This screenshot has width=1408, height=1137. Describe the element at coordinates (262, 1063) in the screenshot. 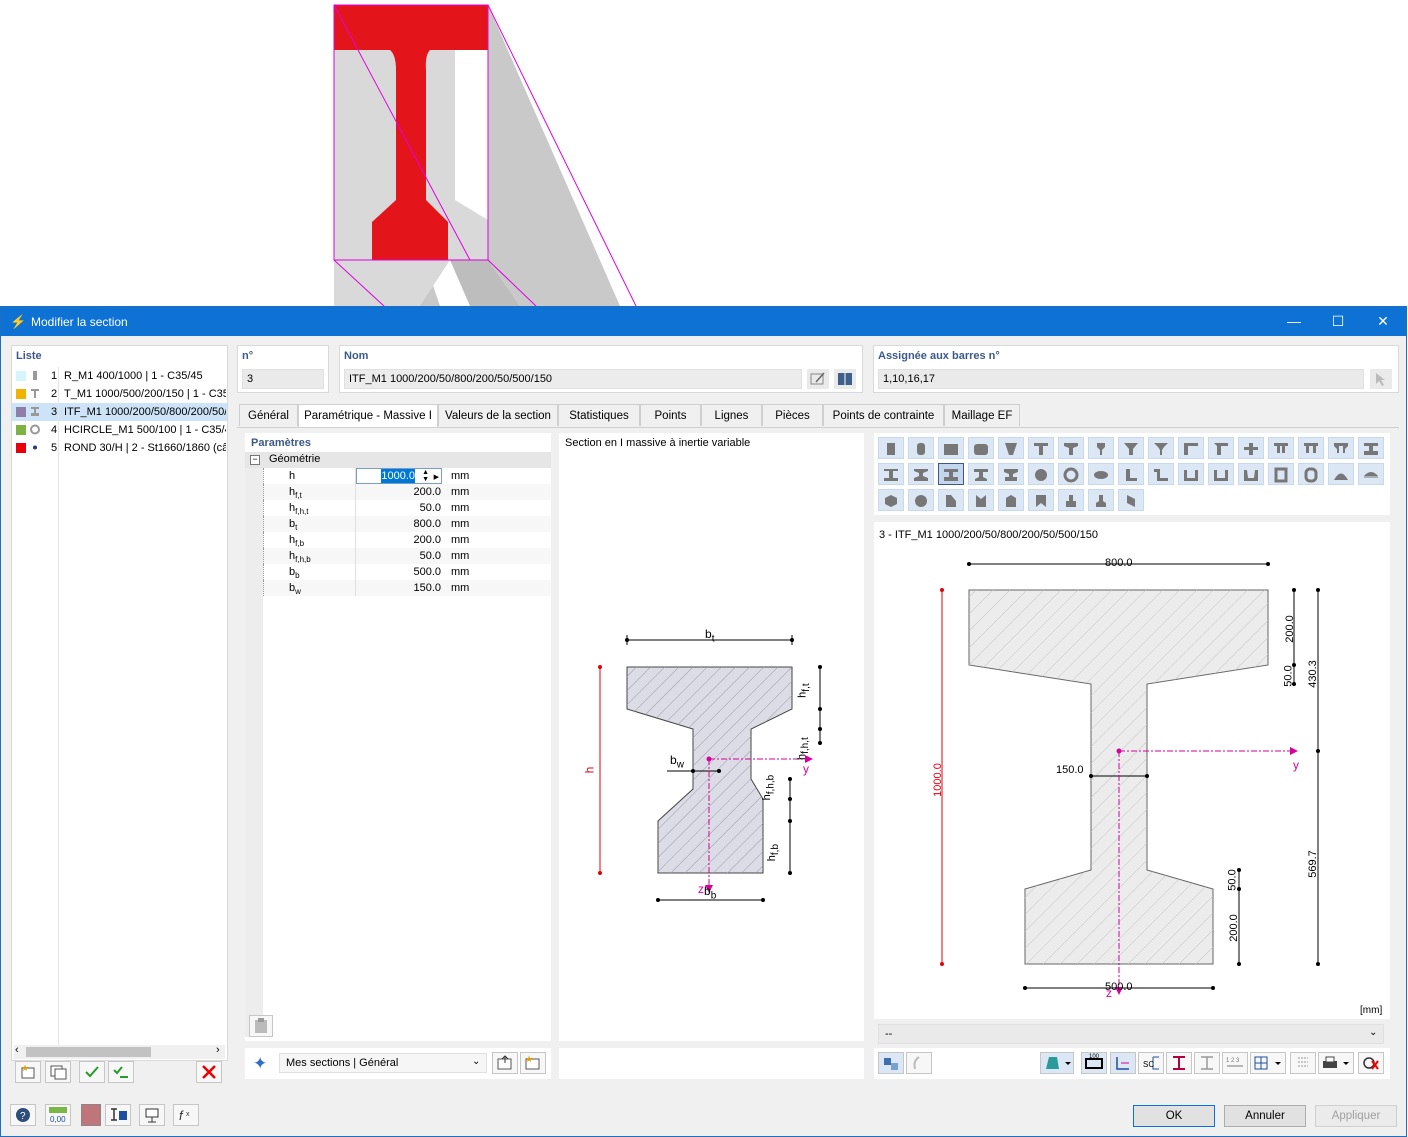

I see `add-to-library-icon: ✦` at that location.